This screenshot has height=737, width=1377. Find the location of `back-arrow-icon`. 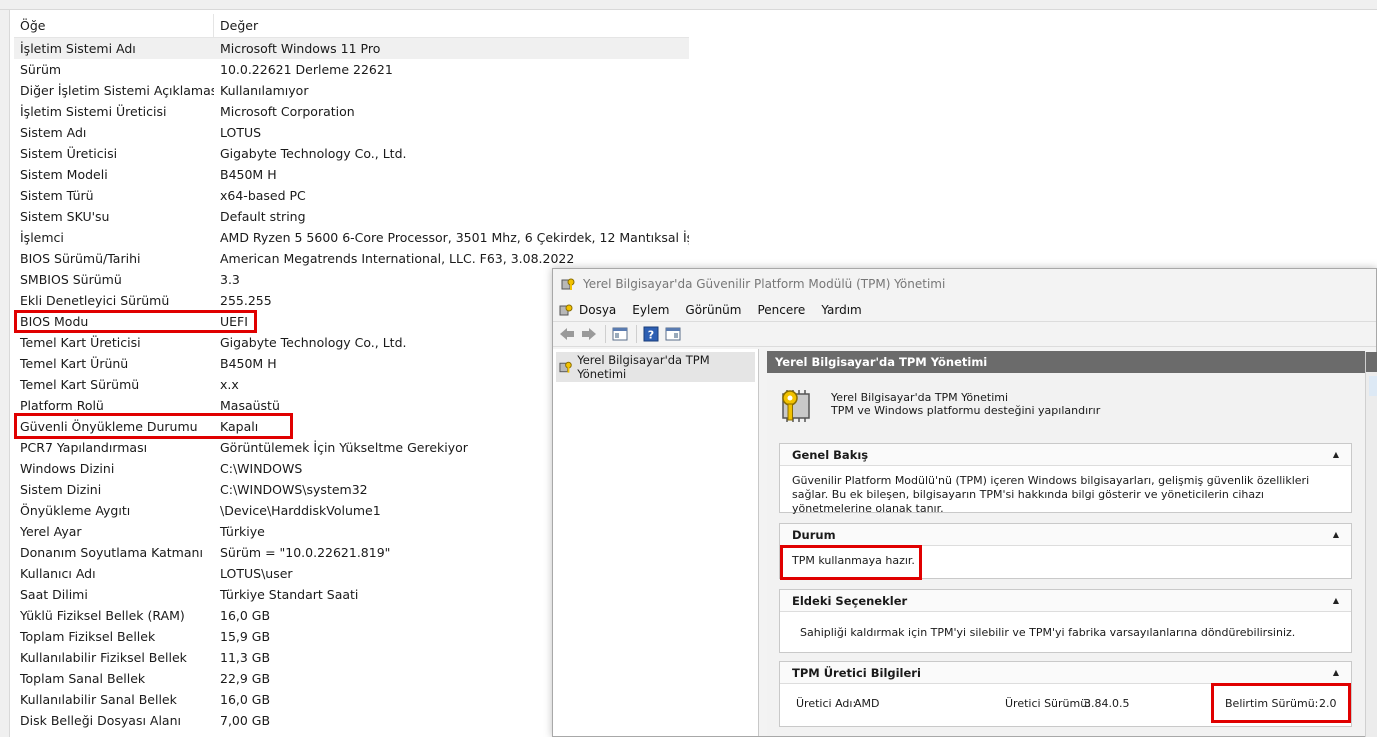

back-arrow-icon is located at coordinates (567, 334).